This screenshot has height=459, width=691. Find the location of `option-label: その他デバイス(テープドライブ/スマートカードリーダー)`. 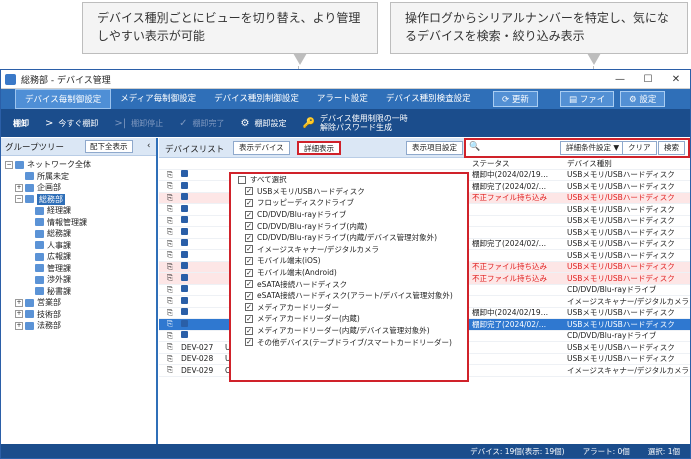

option-label: その他デバイス(テープドライブ/スマートカードリーダー) is located at coordinates (354, 342).